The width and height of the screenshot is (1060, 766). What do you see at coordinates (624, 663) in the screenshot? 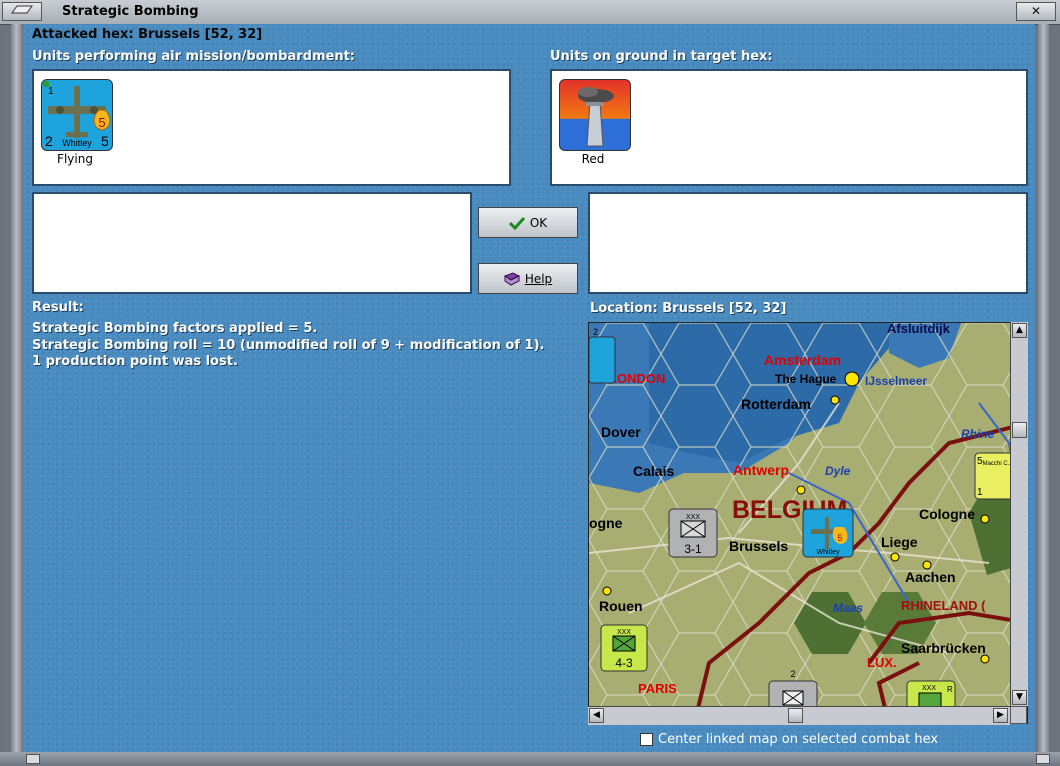
I see `svg-text: 4-3` at bounding box center [624, 663].